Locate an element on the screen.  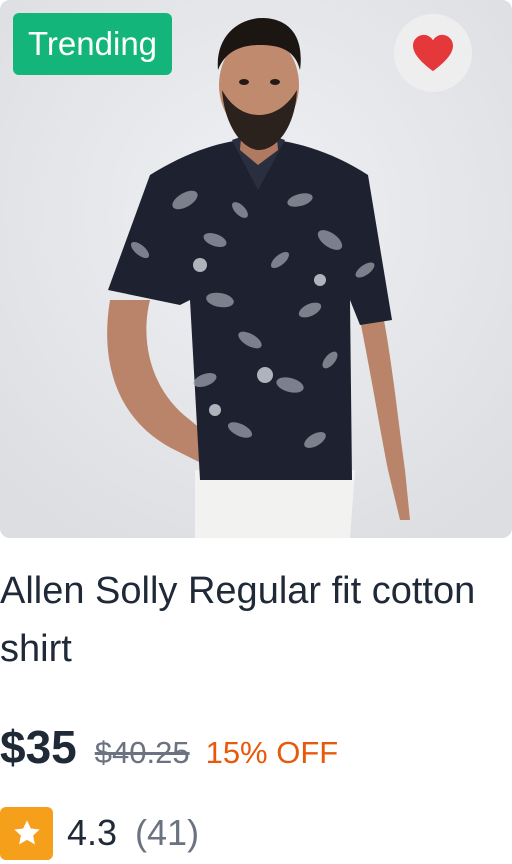
current-price: $35 is located at coordinates (38, 747).